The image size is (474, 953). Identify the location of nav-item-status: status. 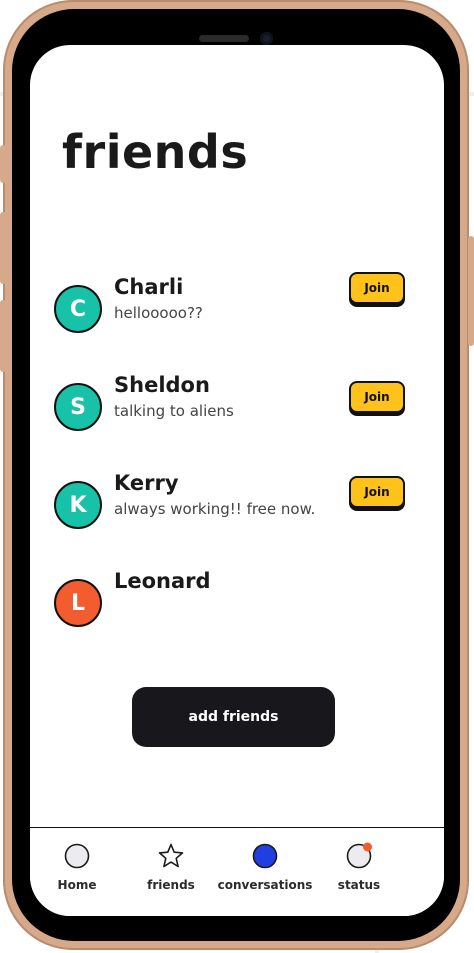
(359, 872).